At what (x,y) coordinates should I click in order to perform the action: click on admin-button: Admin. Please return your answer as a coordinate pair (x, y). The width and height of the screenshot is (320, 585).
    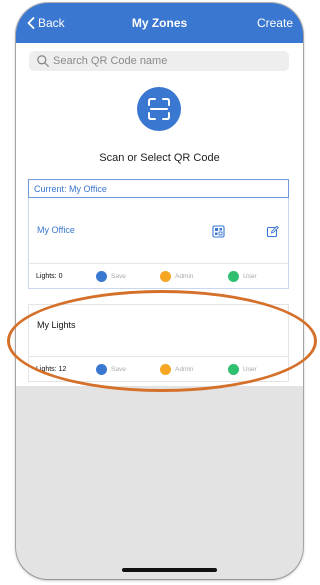
    Looking at the image, I should click on (194, 276).